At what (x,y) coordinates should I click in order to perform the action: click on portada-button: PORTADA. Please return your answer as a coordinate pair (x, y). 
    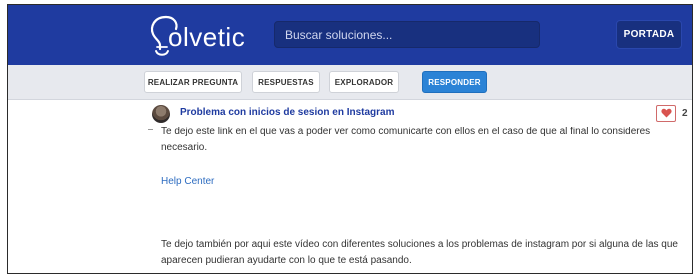
    Looking at the image, I should click on (649, 34).